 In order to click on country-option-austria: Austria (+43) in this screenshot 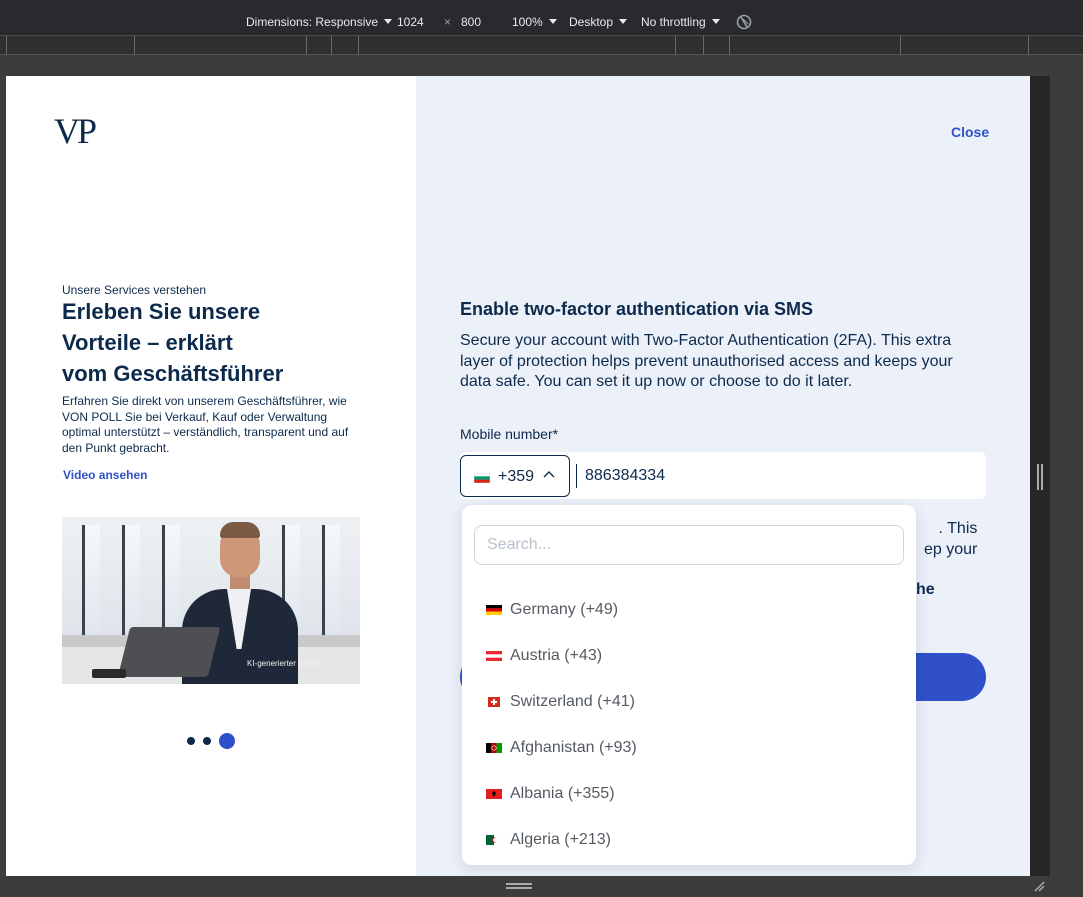, I will do `click(689, 657)`.